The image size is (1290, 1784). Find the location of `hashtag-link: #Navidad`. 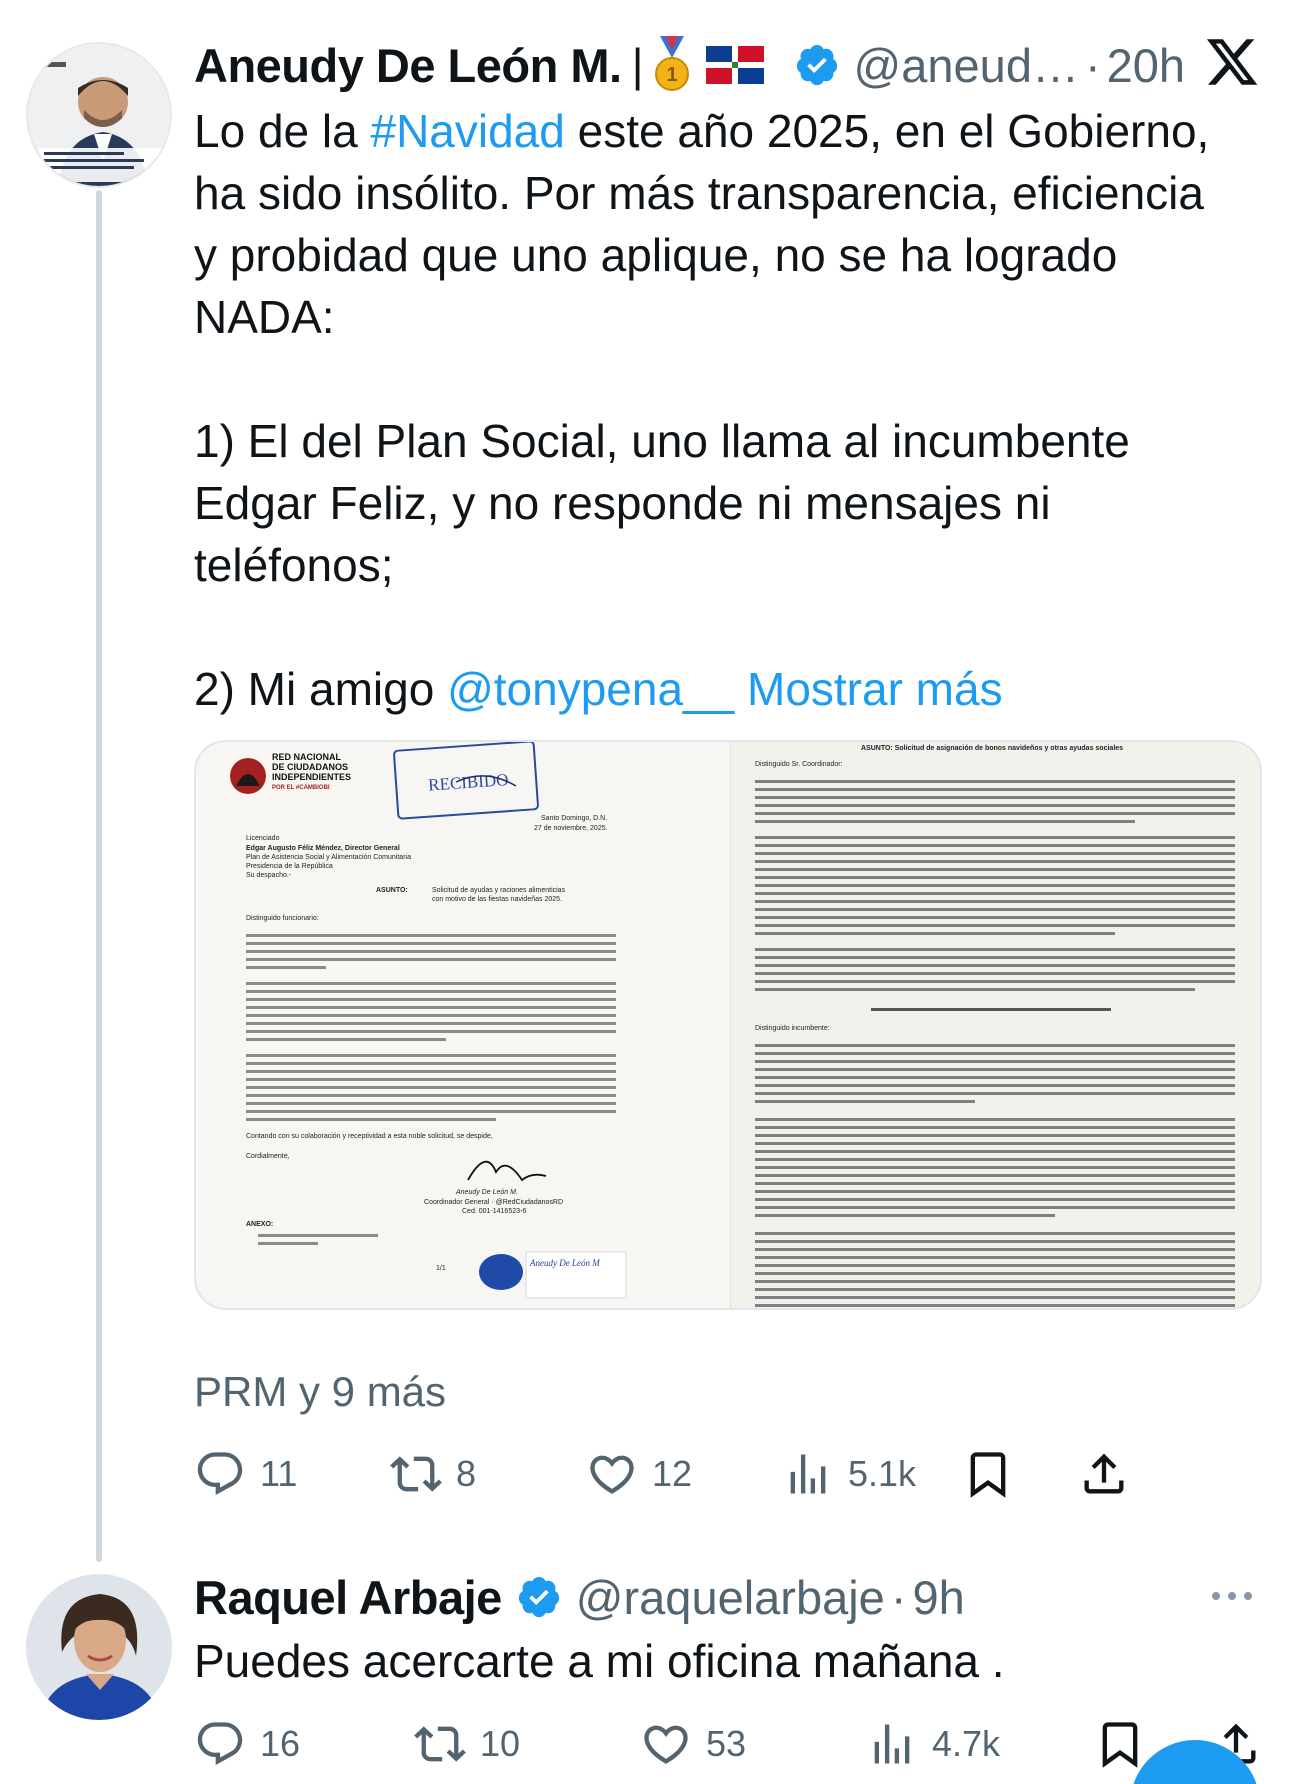

hashtag-link: #Navidad is located at coordinates (467, 131).